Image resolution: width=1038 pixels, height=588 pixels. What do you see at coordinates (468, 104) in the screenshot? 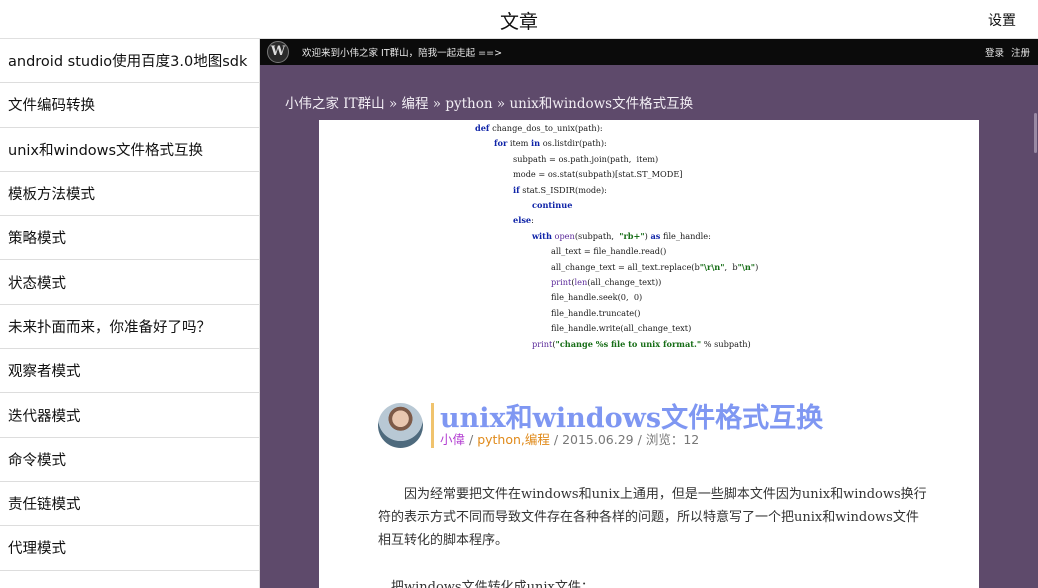
I see `breadcrumb-category-link: python` at bounding box center [468, 104].